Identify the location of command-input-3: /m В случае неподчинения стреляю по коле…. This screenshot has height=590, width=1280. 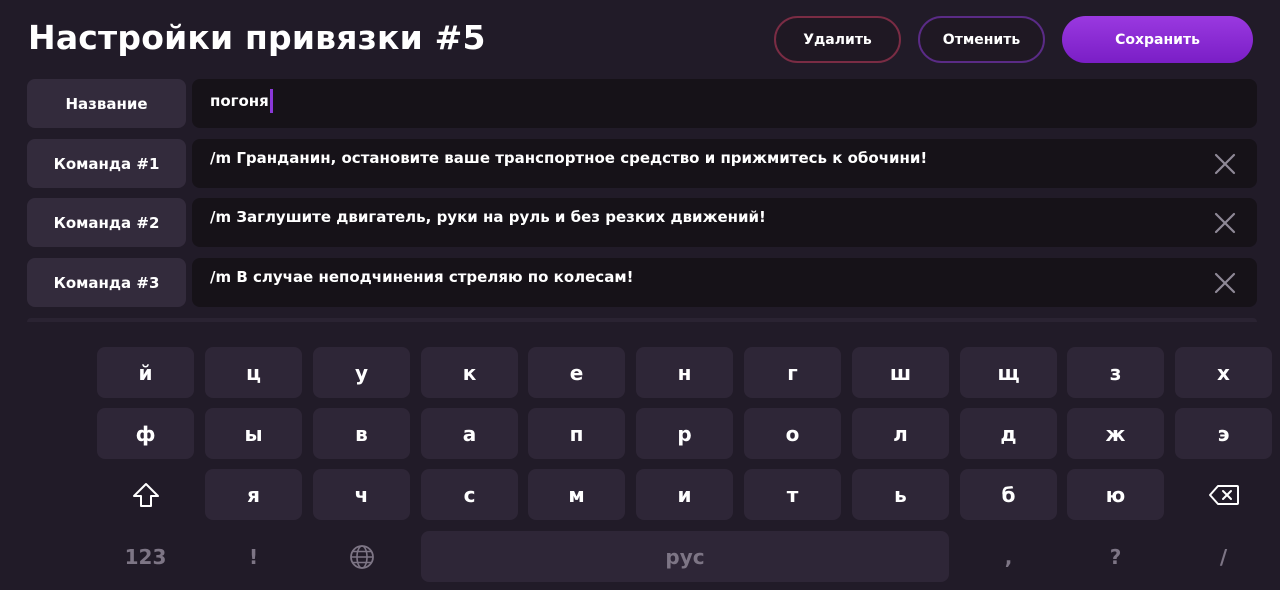
(724, 282).